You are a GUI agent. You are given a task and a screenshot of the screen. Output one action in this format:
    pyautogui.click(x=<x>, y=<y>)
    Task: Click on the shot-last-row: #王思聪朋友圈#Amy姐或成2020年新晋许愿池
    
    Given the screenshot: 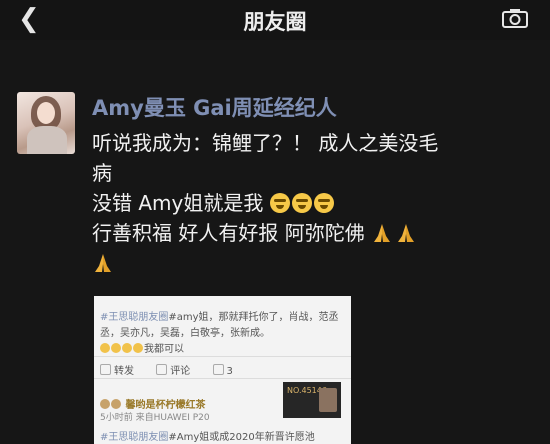 What is the action you would take?
    pyautogui.click(x=222, y=435)
    